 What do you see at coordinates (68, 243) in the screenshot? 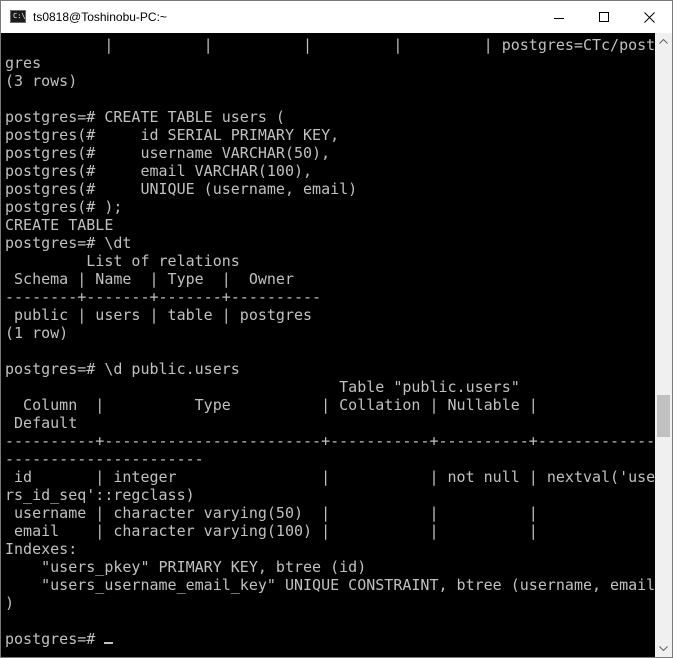
I see `console-line: postgres=# \dt` at bounding box center [68, 243].